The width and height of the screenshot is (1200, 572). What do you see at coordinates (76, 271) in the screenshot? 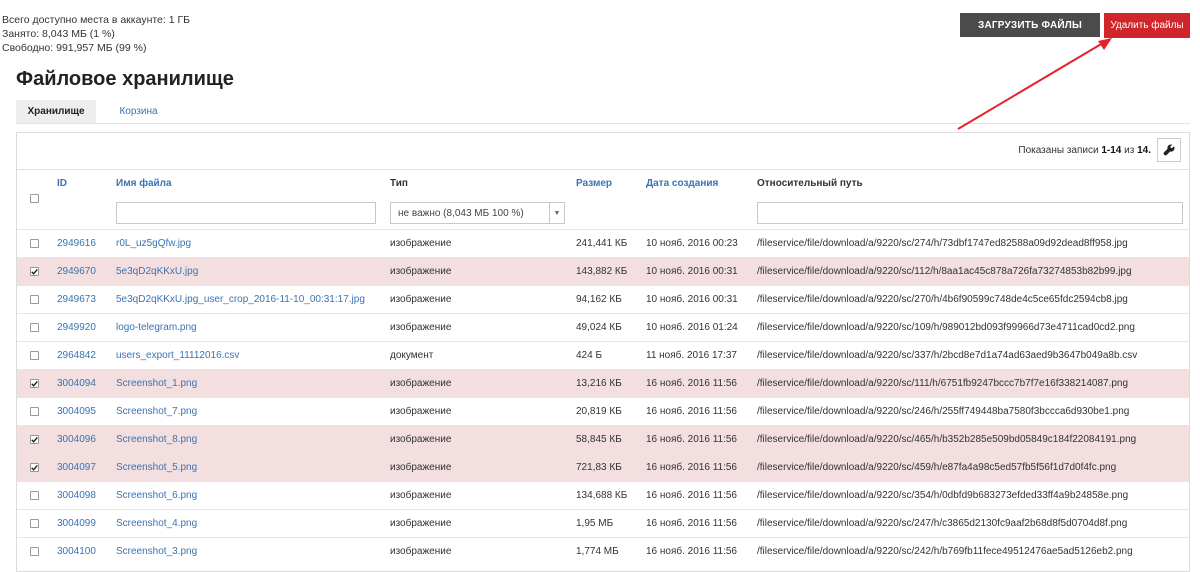
I see `file-id: 2949670` at bounding box center [76, 271].